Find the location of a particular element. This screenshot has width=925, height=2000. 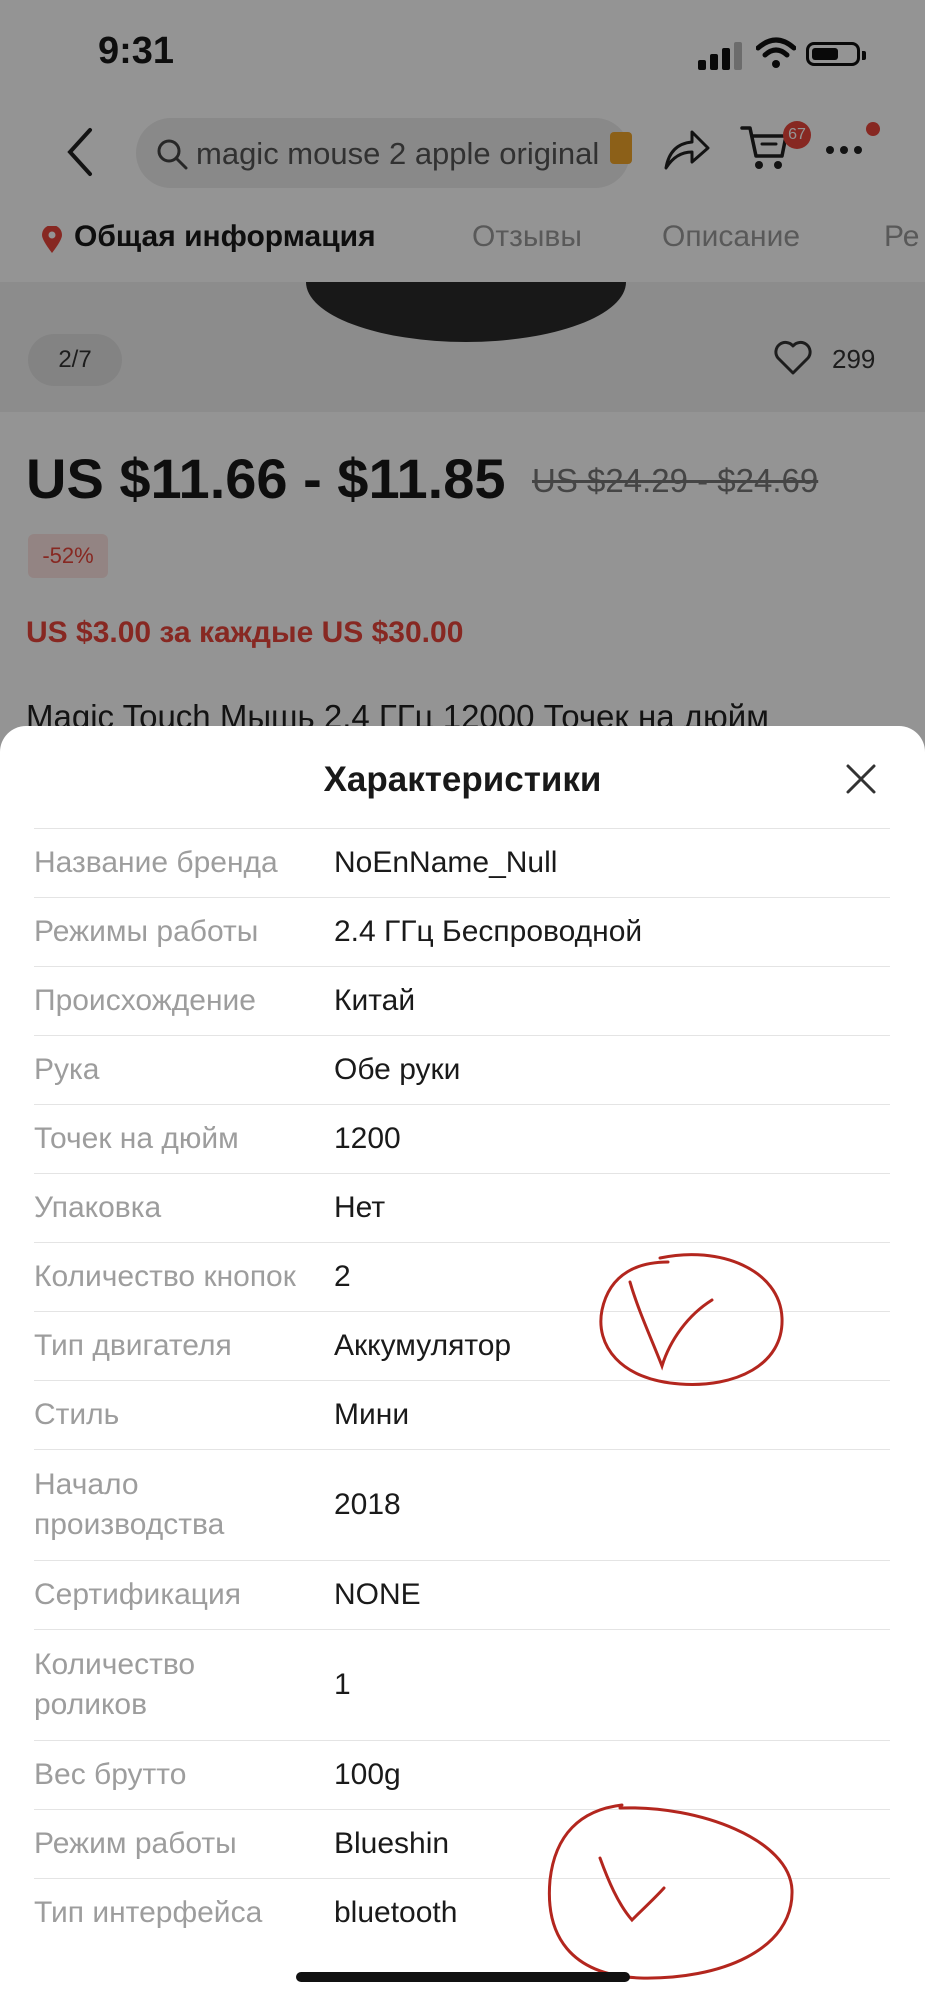

row-key: Вес брутто is located at coordinates (110, 1774).